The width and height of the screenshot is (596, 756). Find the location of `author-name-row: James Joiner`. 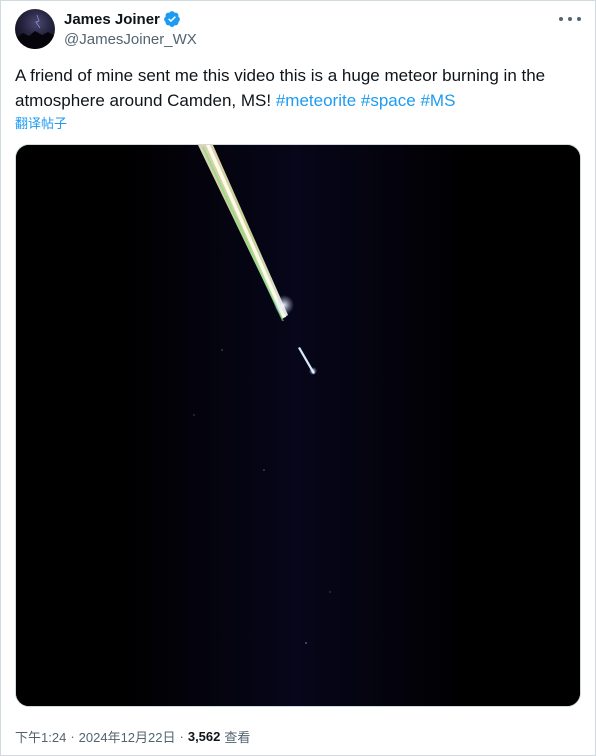

author-name-row: James Joiner is located at coordinates (122, 19).